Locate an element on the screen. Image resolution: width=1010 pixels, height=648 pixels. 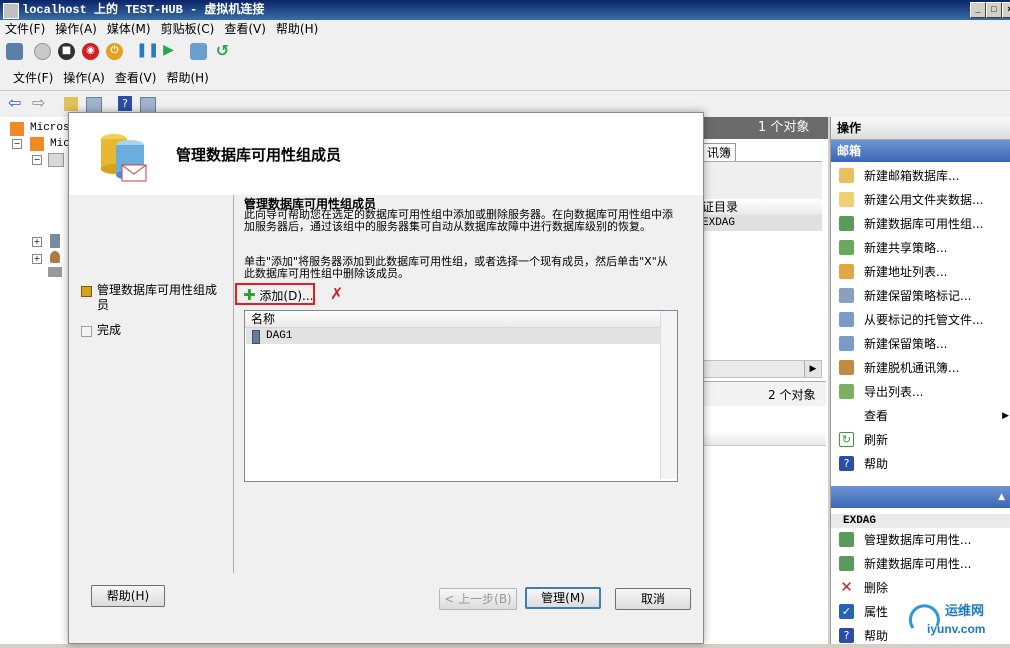
mmc-menu-help: 帮助(H) is located at coordinates (187, 78).